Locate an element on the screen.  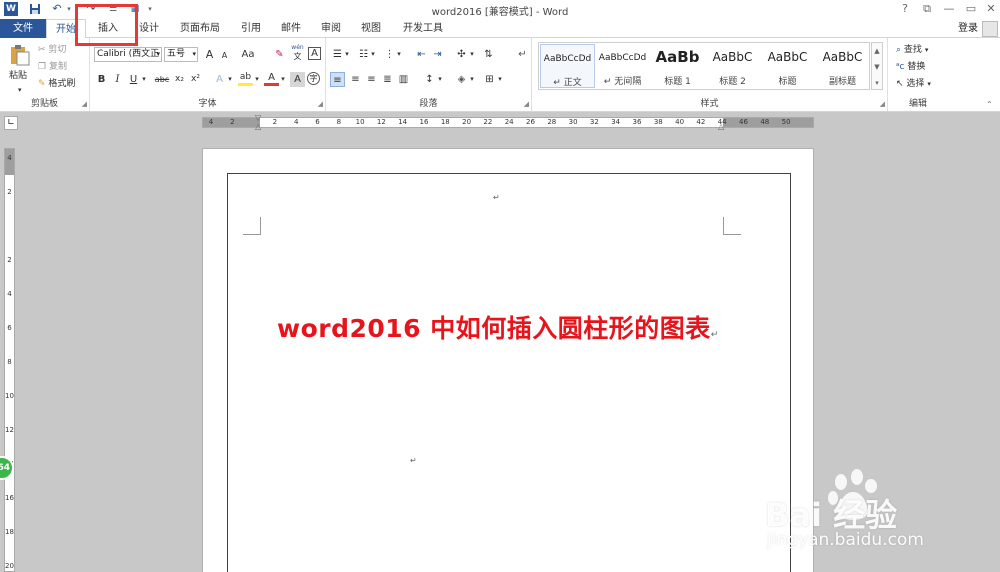
font-color-icon: A is located at coordinates (271, 78).